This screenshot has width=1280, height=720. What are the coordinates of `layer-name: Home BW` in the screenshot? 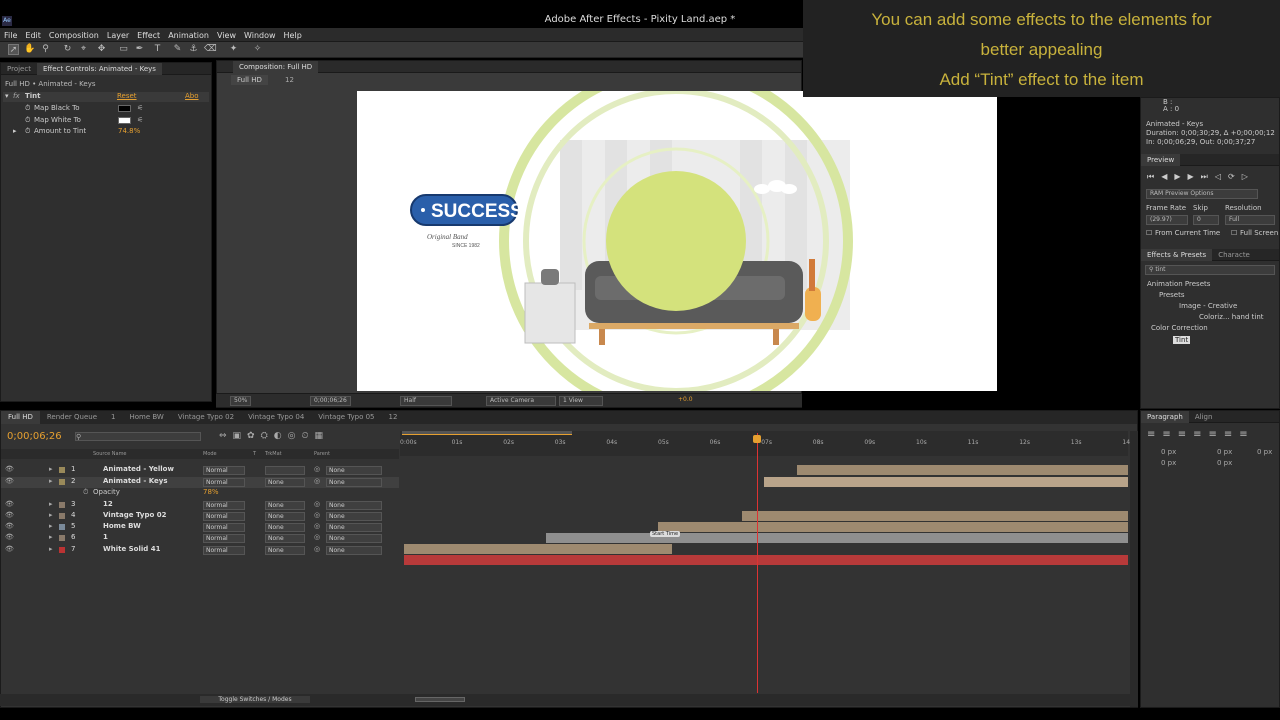 It's located at (122, 526).